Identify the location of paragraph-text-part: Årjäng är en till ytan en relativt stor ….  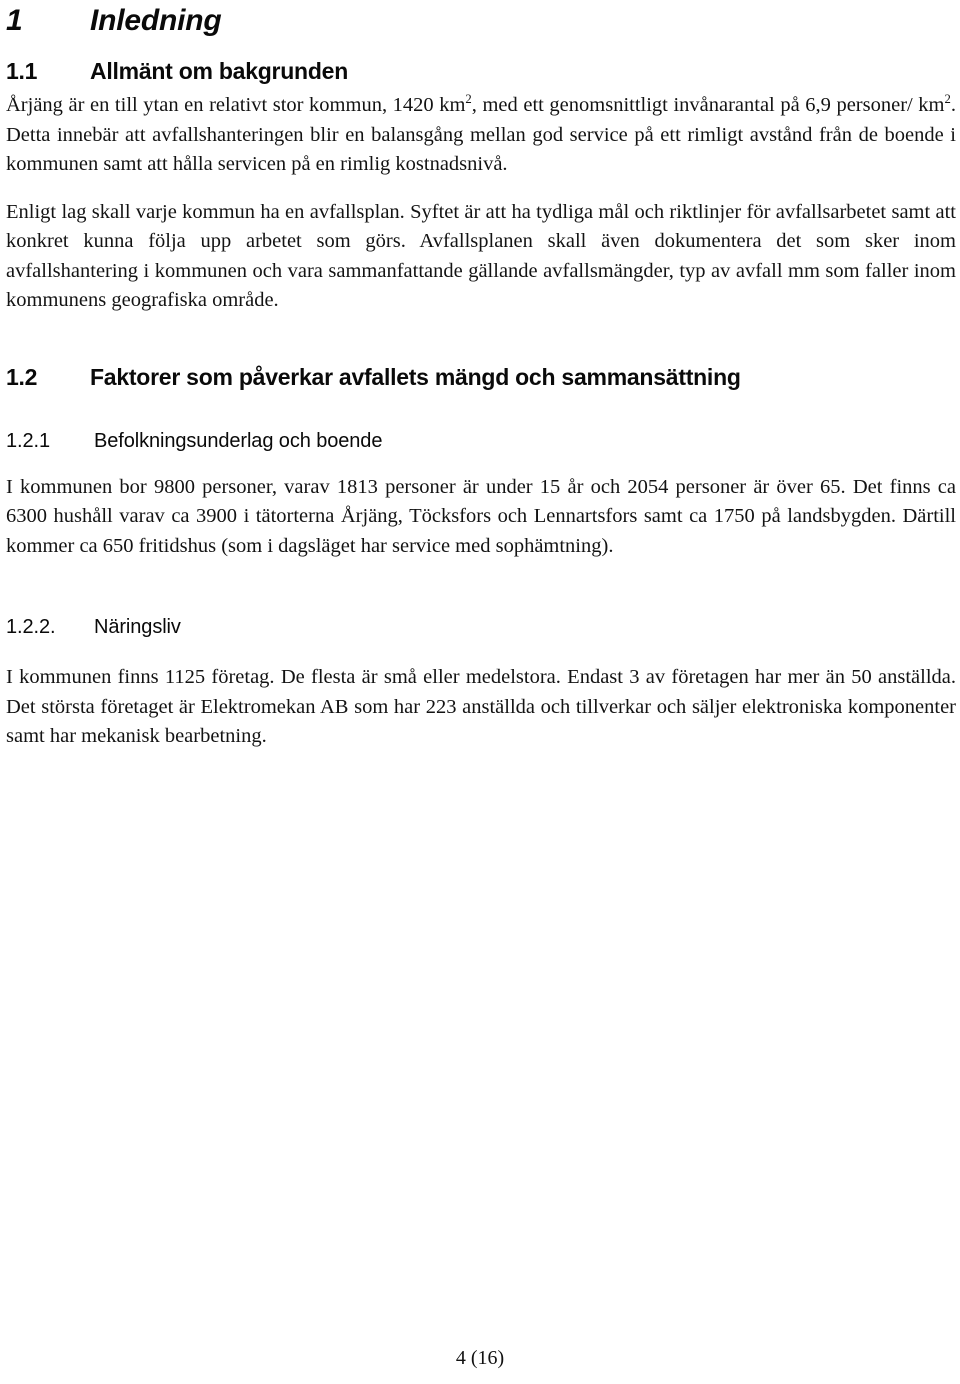
(236, 105).